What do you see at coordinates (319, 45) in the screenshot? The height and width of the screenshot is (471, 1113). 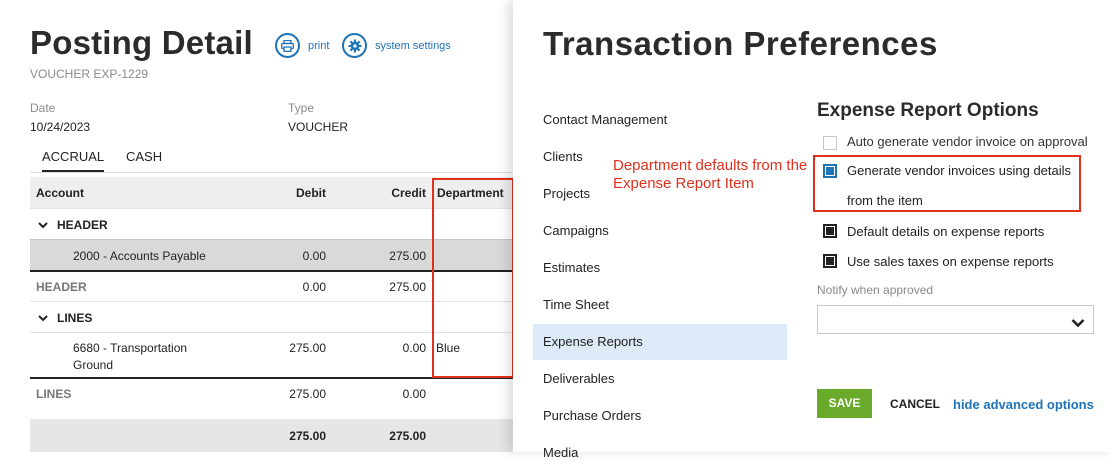 I see `print-label: print` at bounding box center [319, 45].